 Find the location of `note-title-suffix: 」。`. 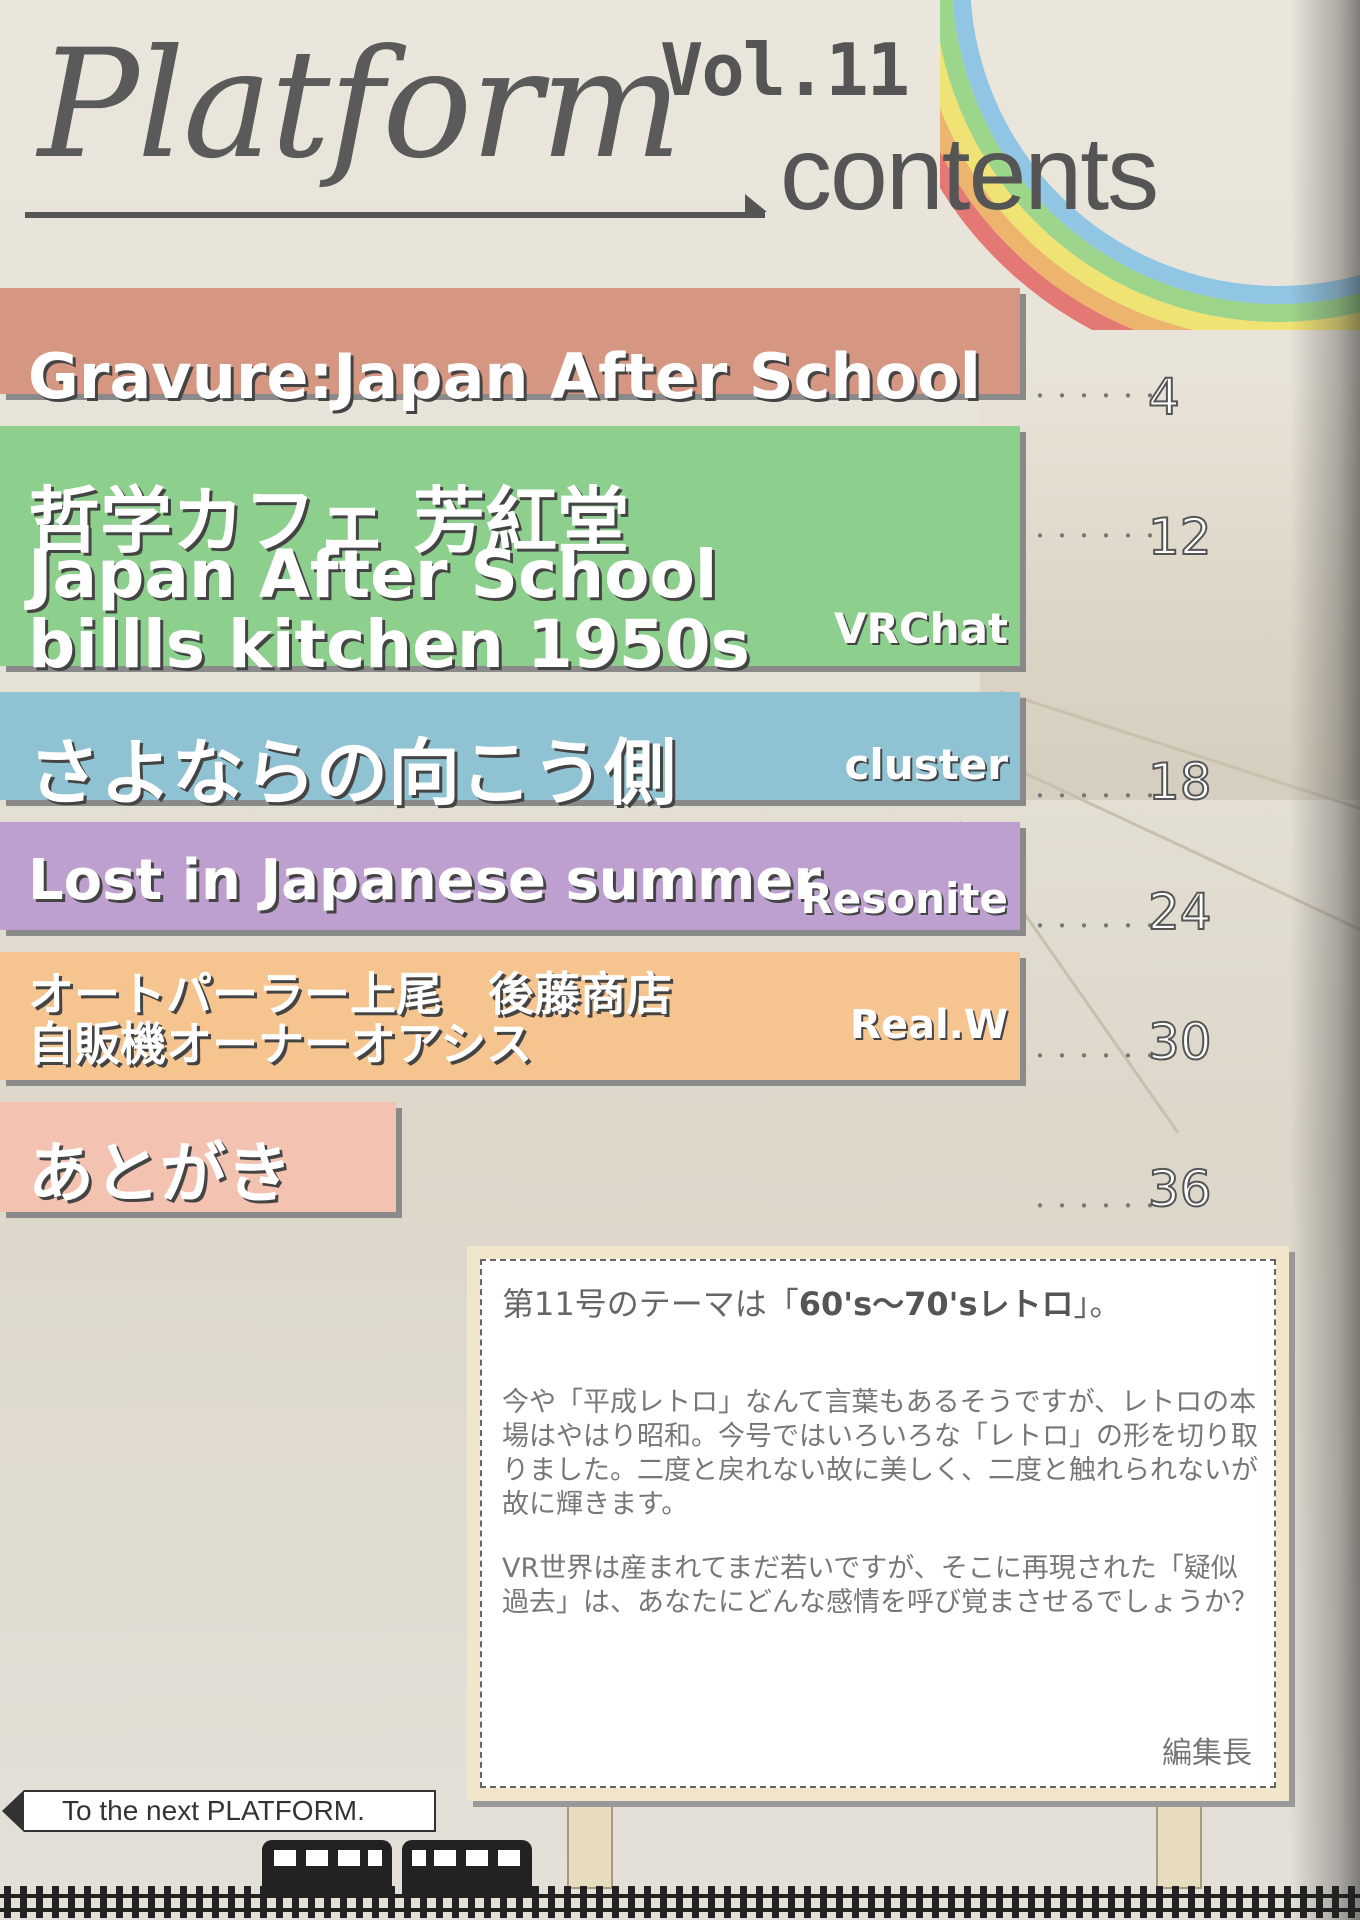

note-title-suffix: 」。 is located at coordinates (1097, 1304).